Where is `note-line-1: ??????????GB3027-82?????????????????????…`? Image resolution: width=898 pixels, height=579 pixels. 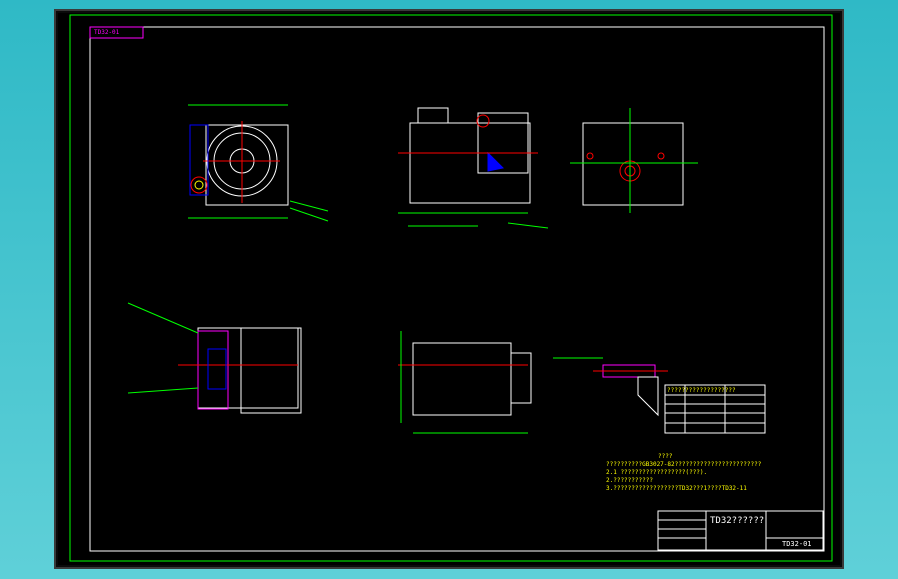 note-line-1: ??????????GB3027-82?????????????????????… is located at coordinates (684, 464).